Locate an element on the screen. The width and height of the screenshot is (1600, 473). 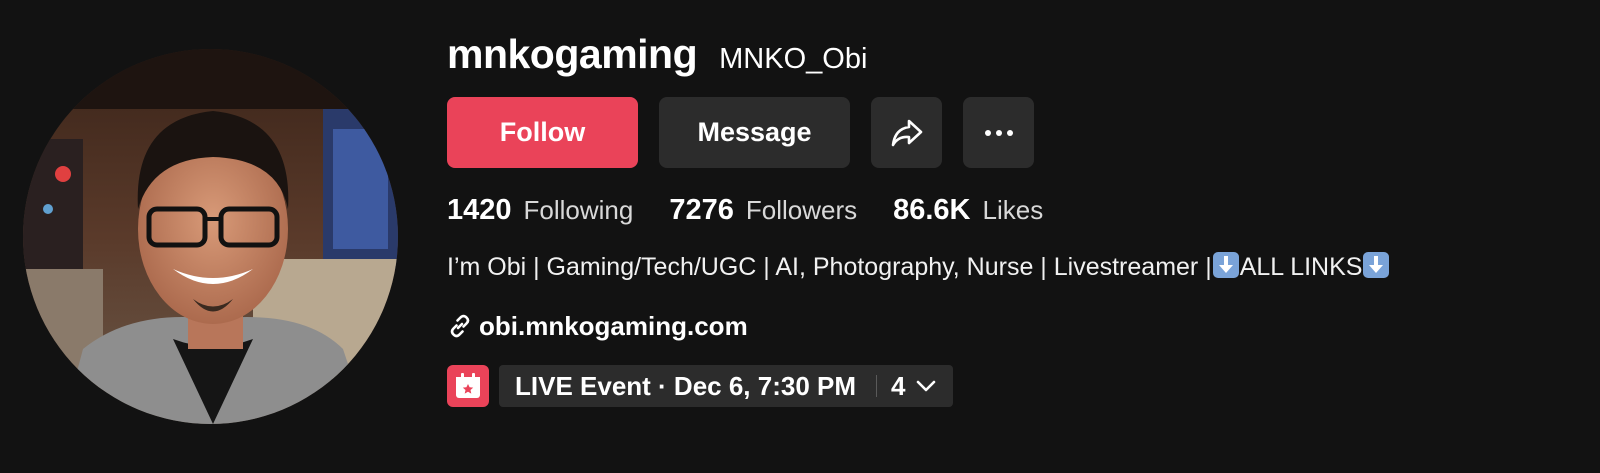
more-button is located at coordinates (998, 132).